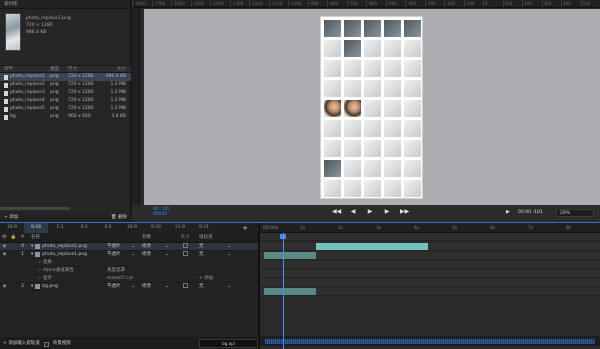  Describe the element at coordinates (65, 101) in the screenshot. I see `asset-row: photo_replace4 png 720 x 1280 1.3 MB` at that location.